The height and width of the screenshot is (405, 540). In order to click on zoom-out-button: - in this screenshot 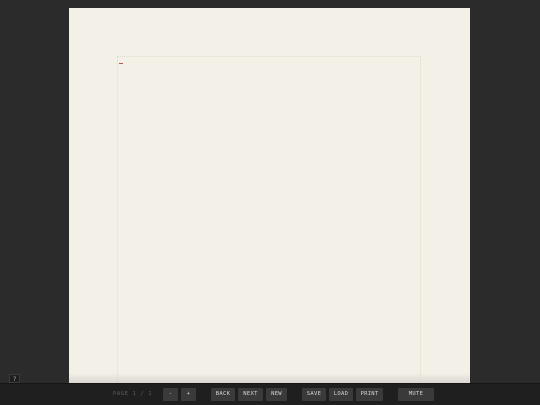, I will do `click(170, 394)`.